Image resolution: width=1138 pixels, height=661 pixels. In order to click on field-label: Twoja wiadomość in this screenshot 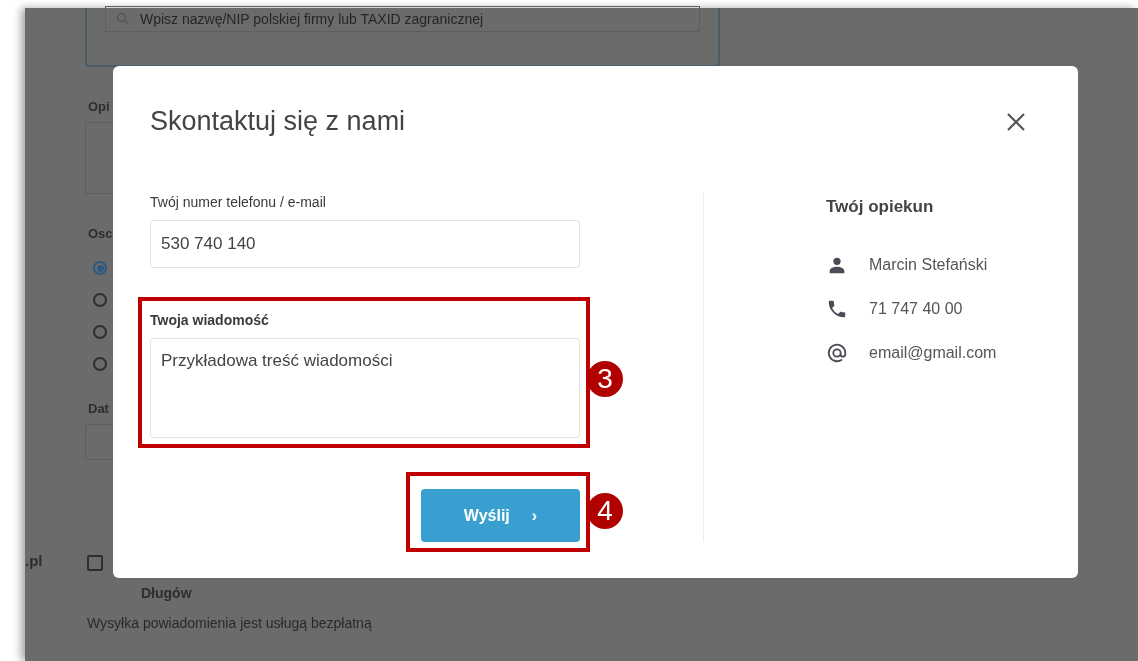, I will do `click(210, 320)`.